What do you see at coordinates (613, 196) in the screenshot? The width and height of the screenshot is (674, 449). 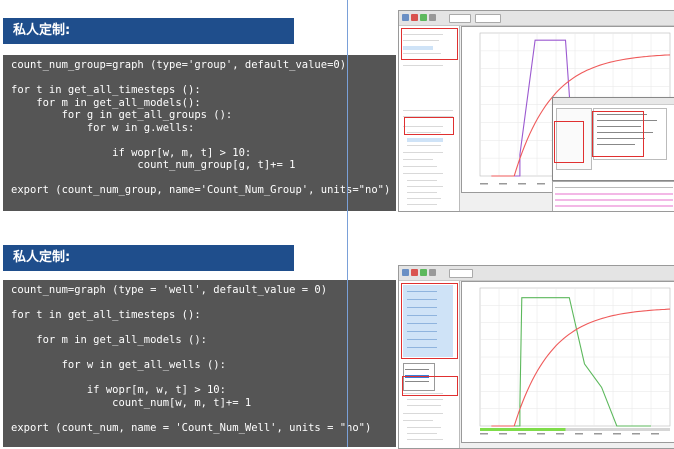 I see `data-table` at bounding box center [613, 196].